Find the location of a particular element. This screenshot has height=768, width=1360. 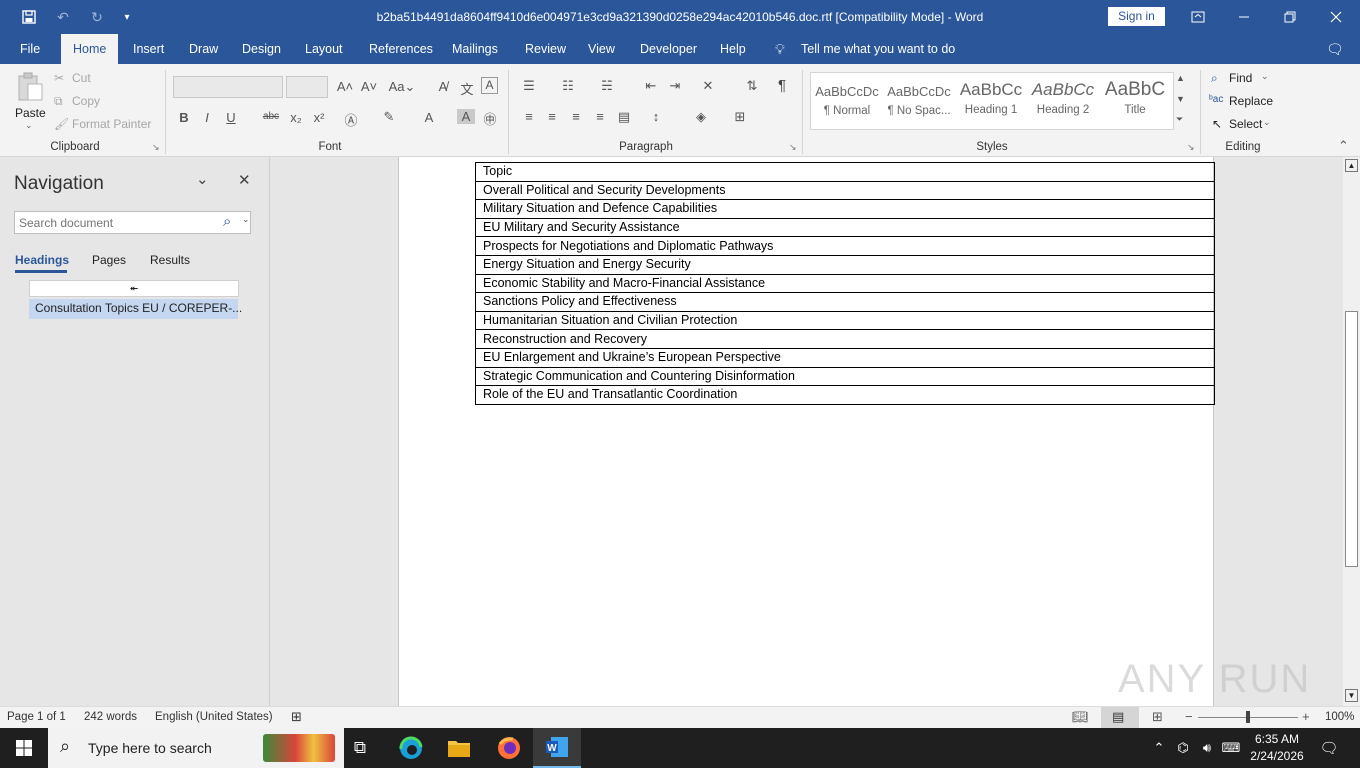

clock-date: 2/24/2026 is located at coordinates (1277, 756).